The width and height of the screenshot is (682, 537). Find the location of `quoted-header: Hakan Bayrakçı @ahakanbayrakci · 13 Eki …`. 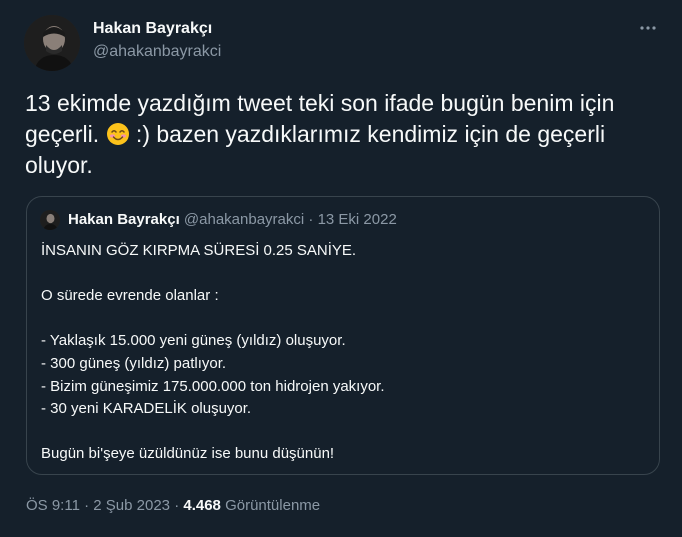

quoted-header: Hakan Bayrakçı @ahakanbayrakci · 13 Eki … is located at coordinates (232, 219).